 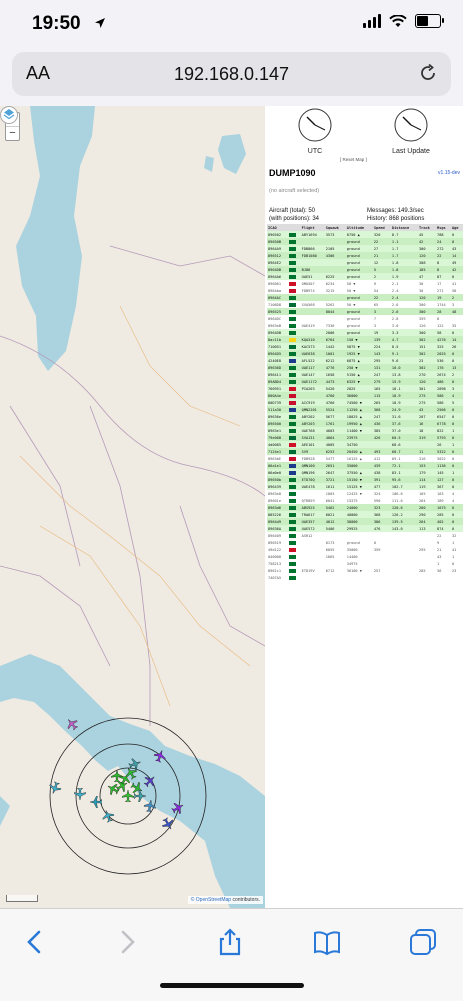 I want to click on table-header-cell: Speed, so click(x=381, y=227).